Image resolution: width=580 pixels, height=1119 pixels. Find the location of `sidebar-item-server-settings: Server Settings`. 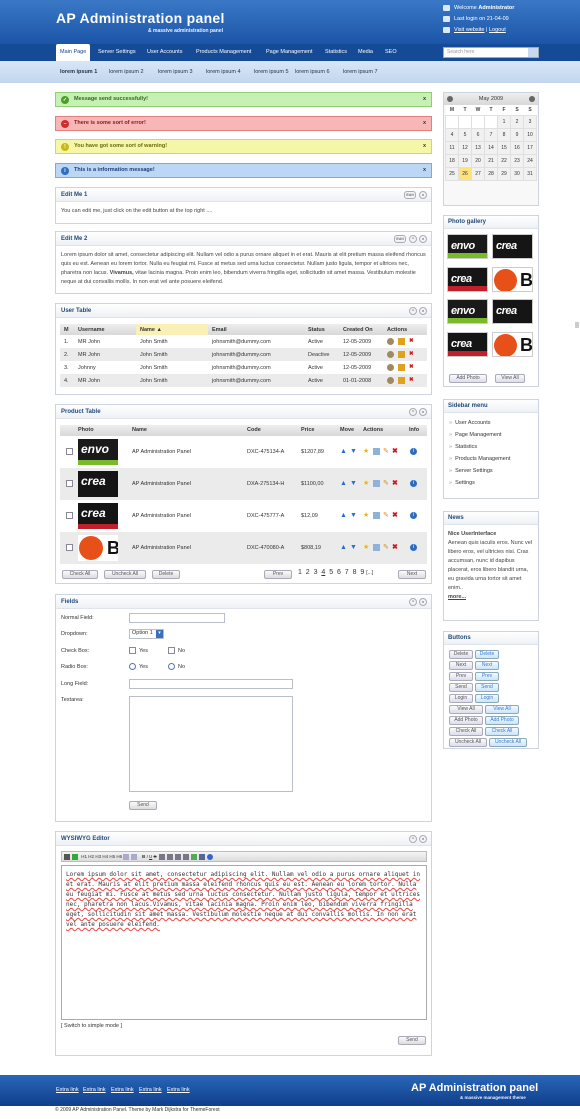

sidebar-item-server-settings: Server Settings is located at coordinates (471, 471).